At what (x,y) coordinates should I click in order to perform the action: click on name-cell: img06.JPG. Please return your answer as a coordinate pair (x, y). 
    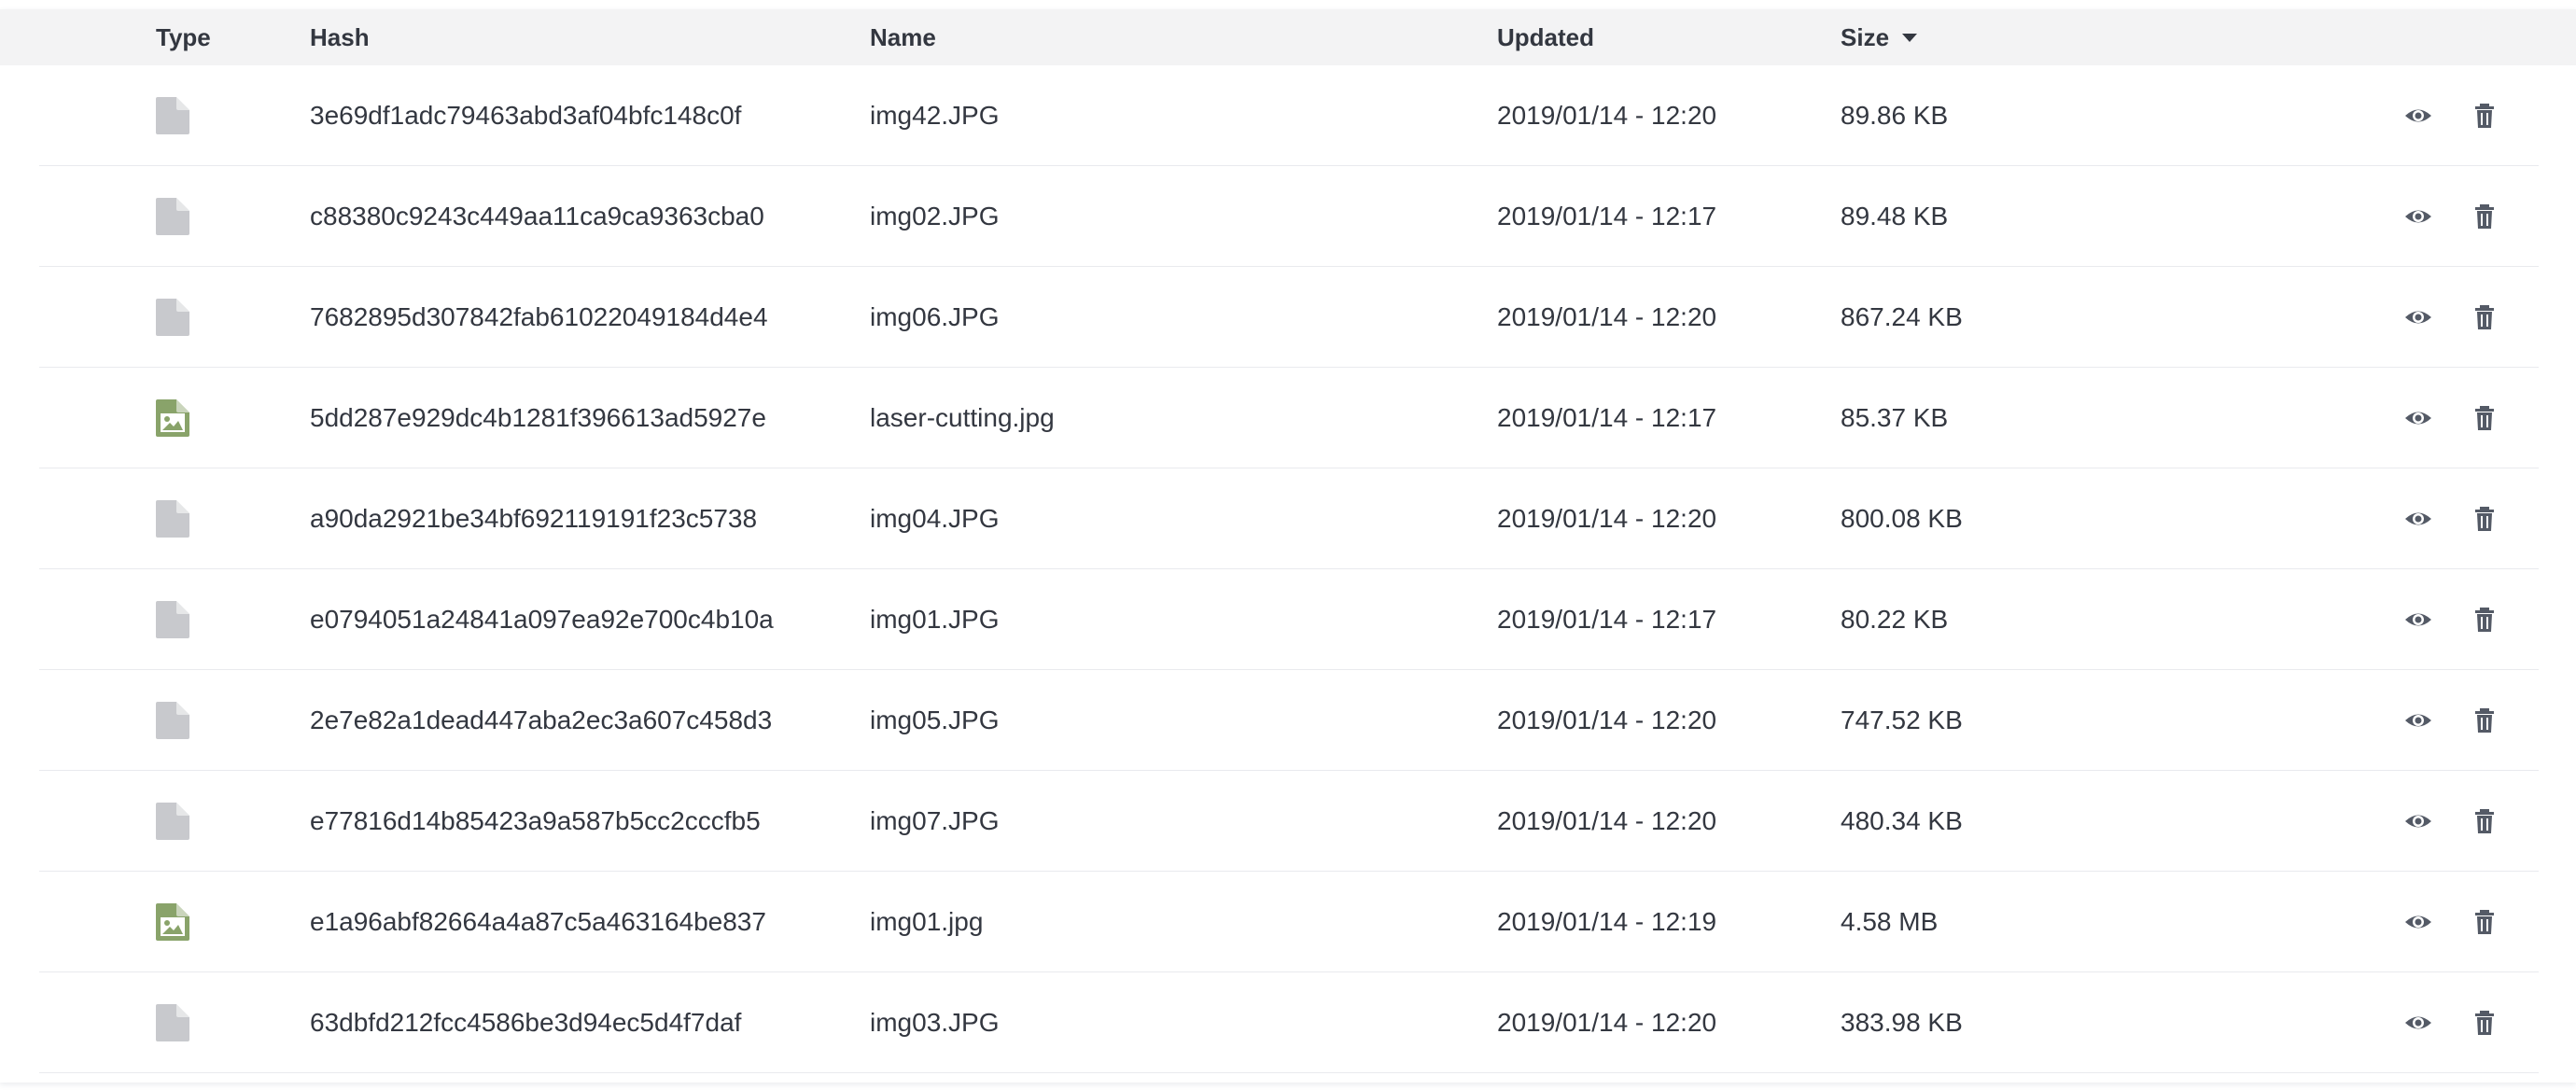
    Looking at the image, I should click on (935, 316).